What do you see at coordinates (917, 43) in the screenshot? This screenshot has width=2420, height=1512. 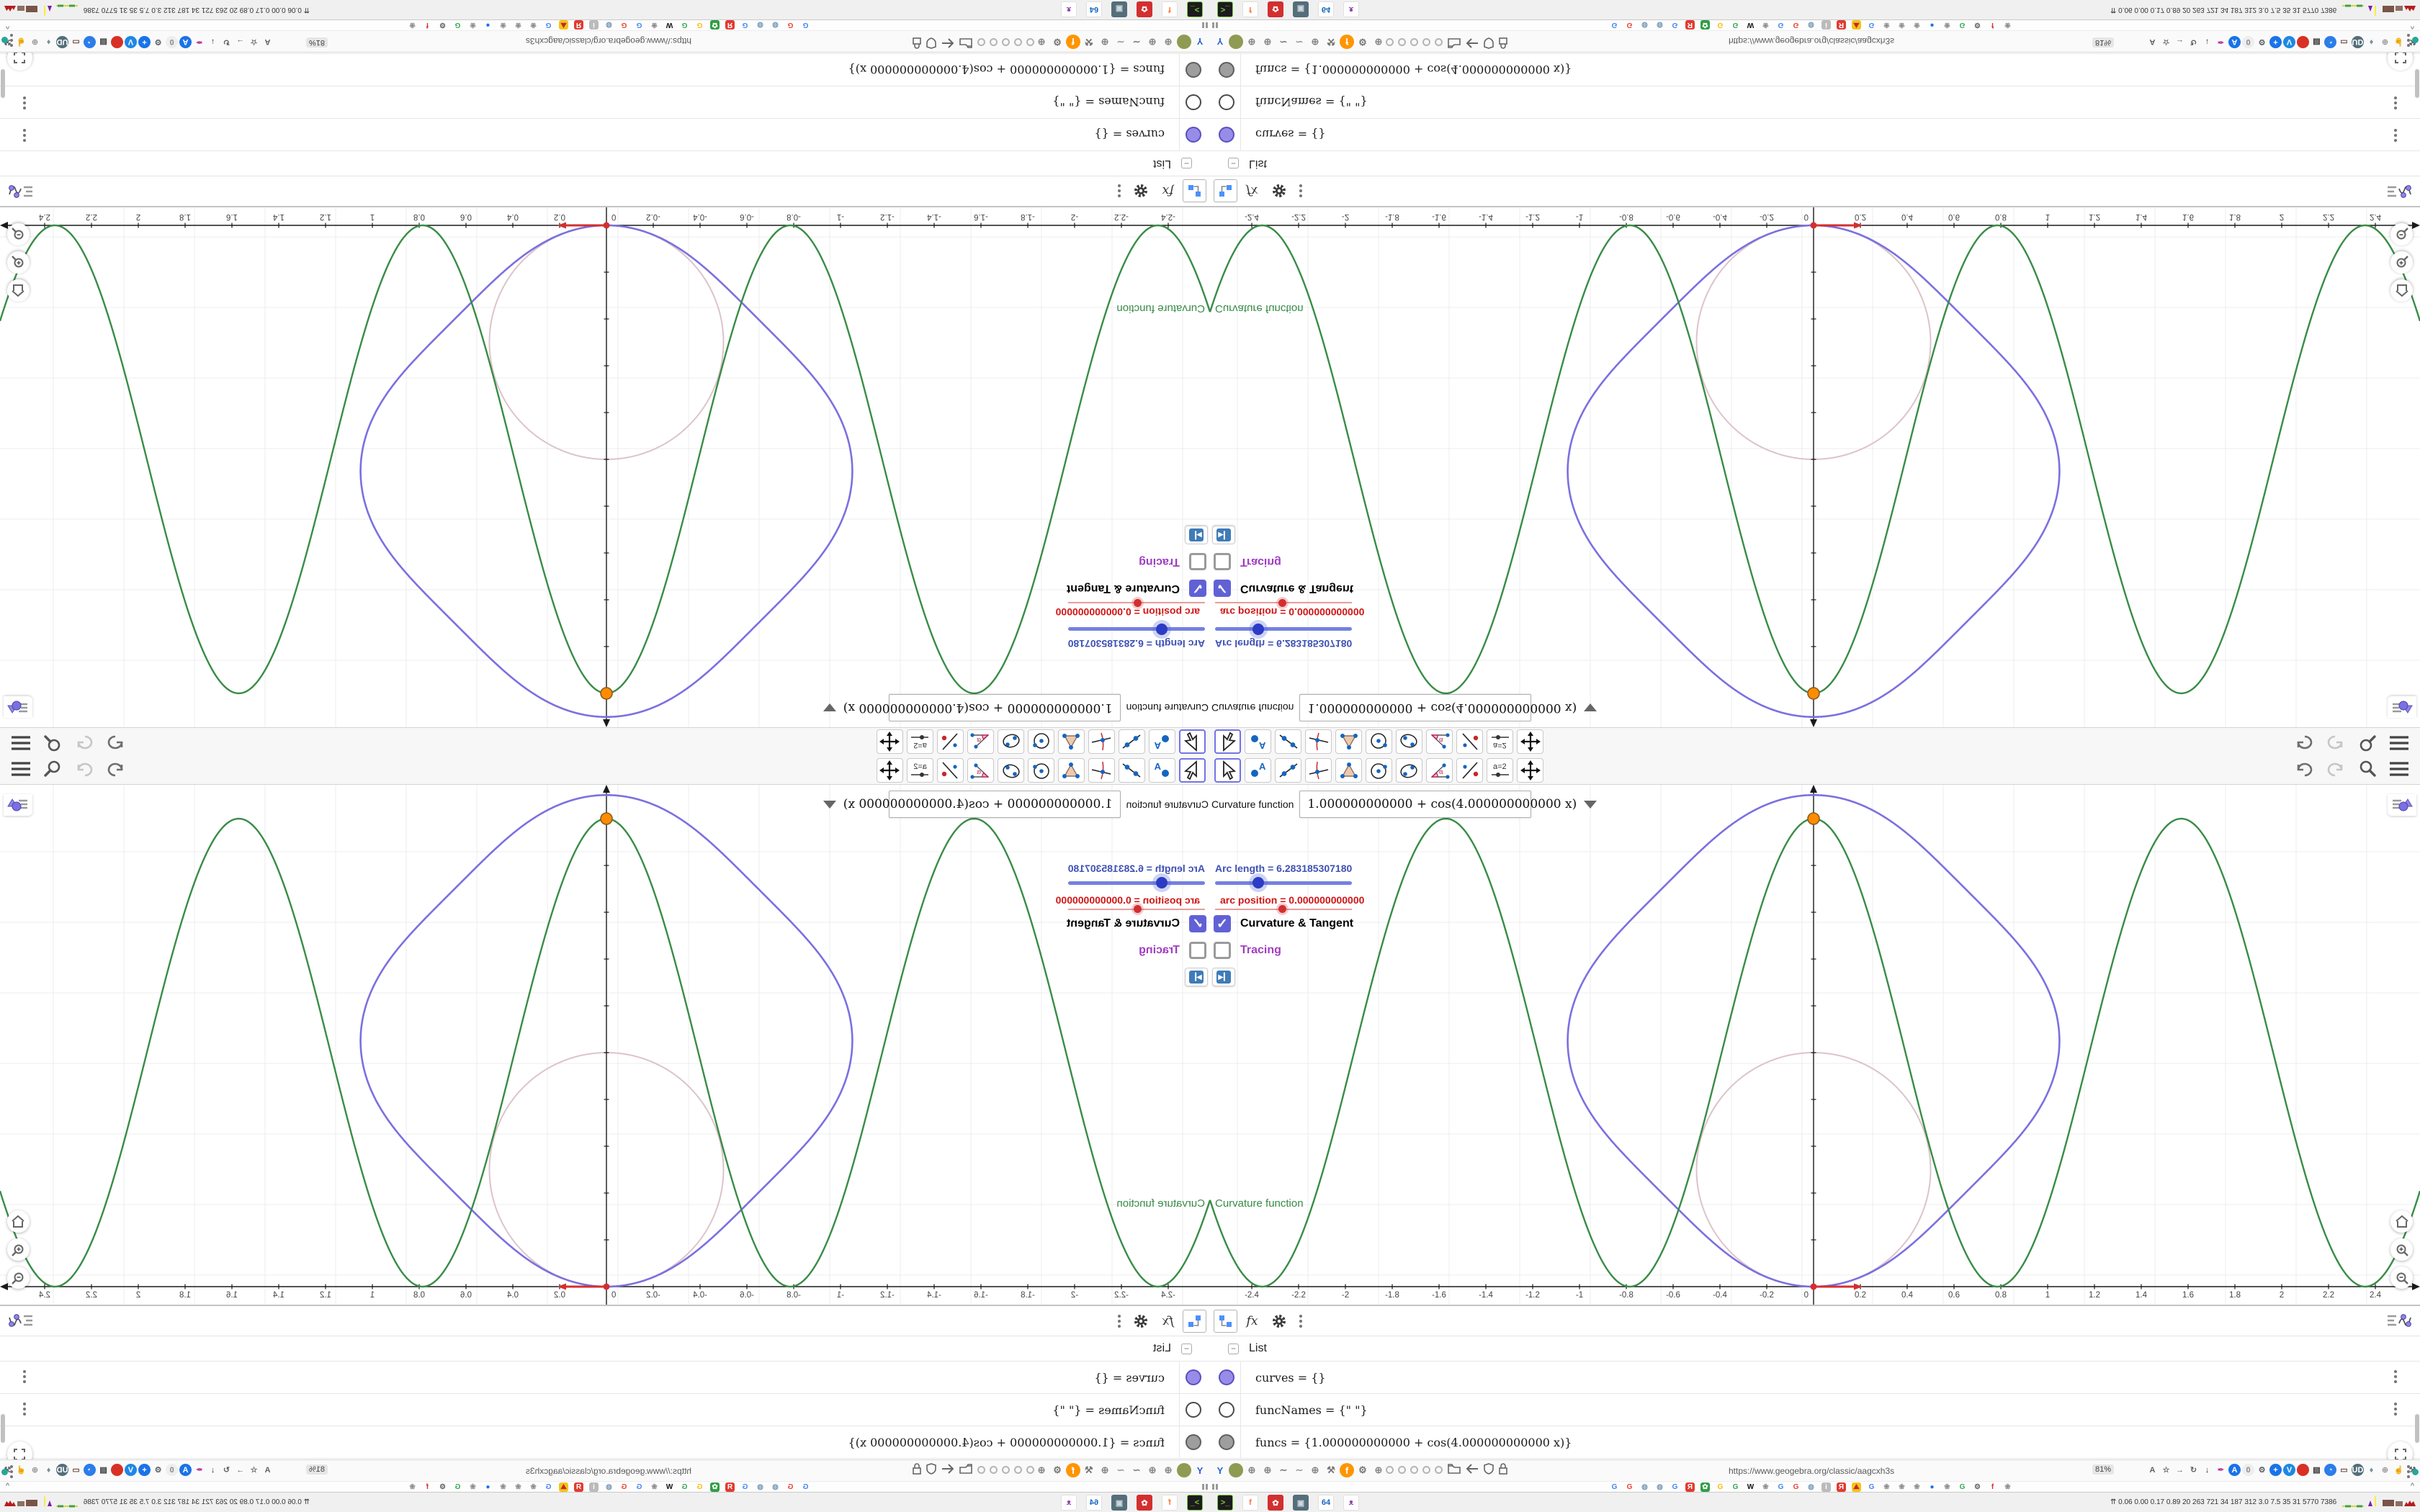 I see `lock-icon` at bounding box center [917, 43].